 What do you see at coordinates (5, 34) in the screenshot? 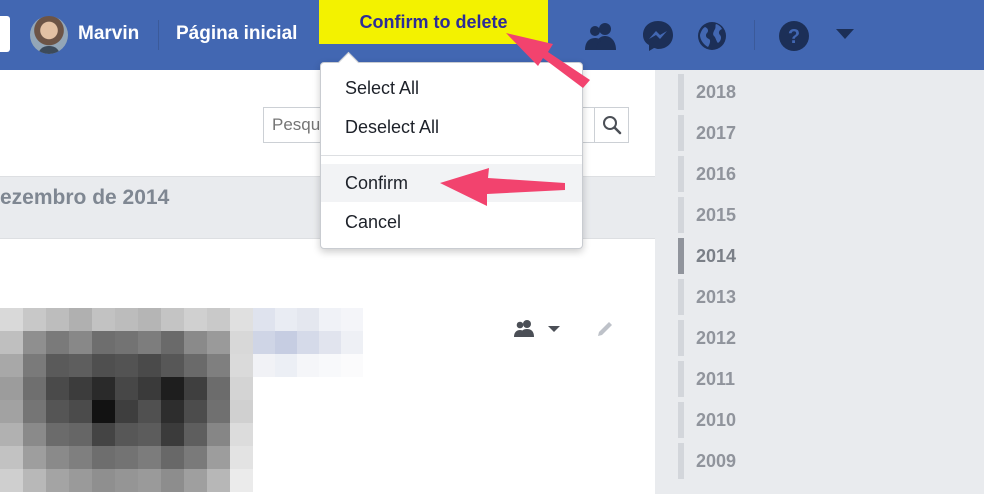
I see `global-search-field` at bounding box center [5, 34].